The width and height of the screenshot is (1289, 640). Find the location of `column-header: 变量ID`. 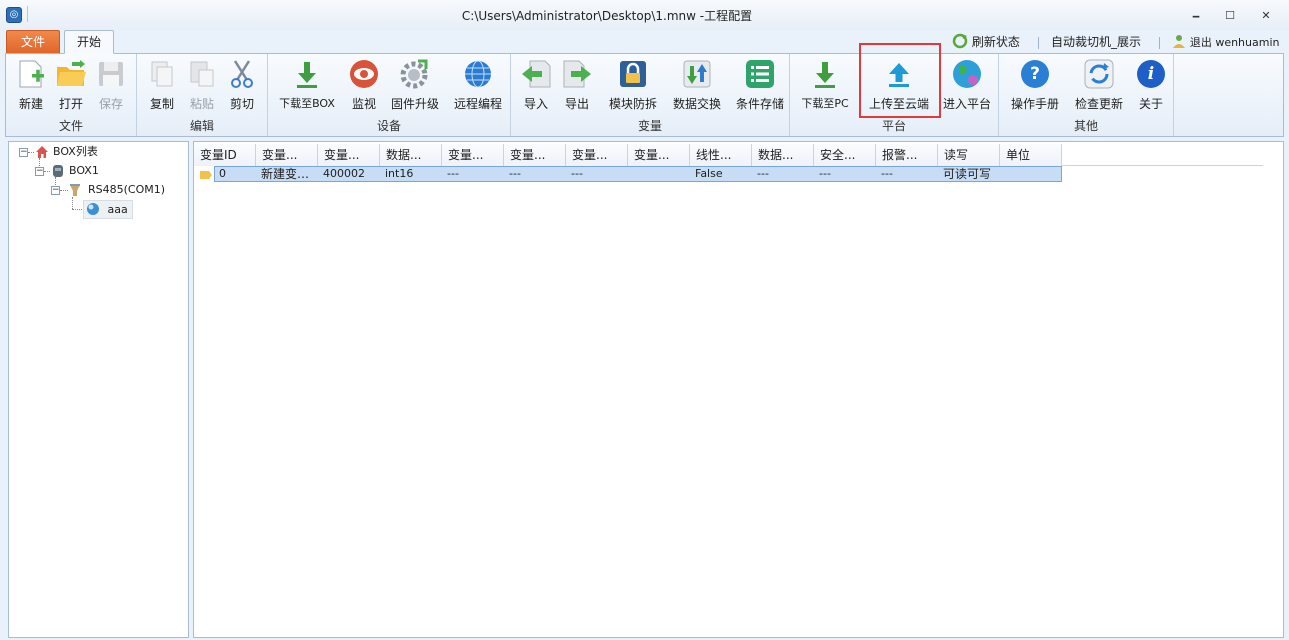

column-header: 变量ID is located at coordinates (225, 155).